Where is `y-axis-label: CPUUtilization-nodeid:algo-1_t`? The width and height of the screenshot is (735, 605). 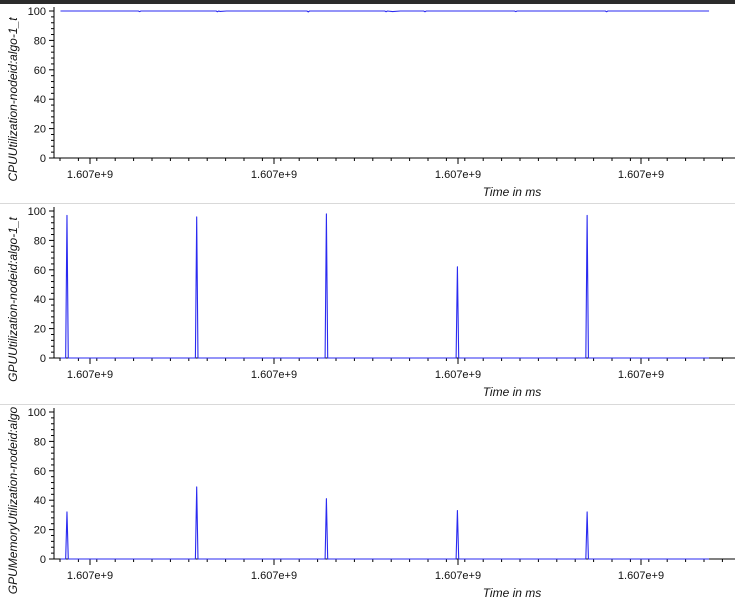 y-axis-label: CPUUtilization-nodeid:algo-1_t is located at coordinates (13, 99).